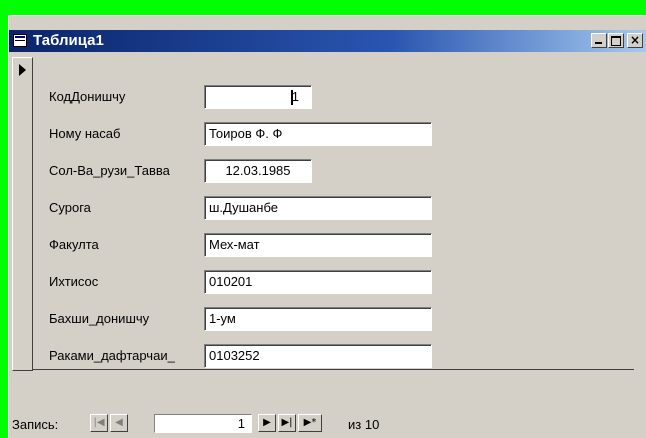  What do you see at coordinates (112, 355) in the screenshot?
I see `field-label-record-book-number: Раками_дафтарчаи_` at bounding box center [112, 355].